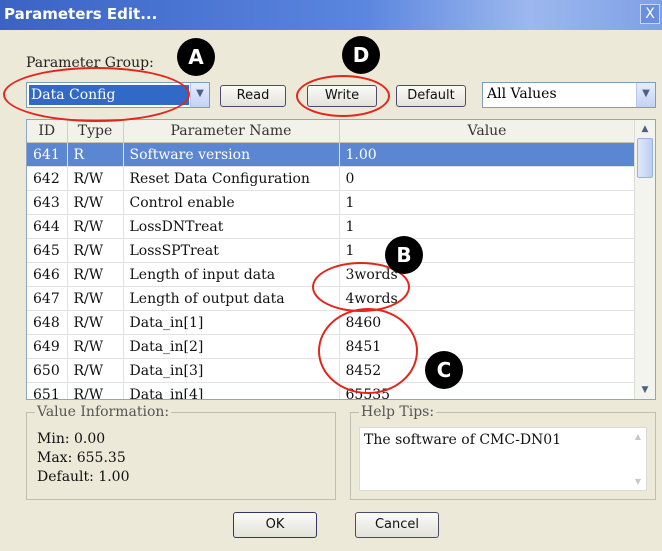  I want to click on read-button-label: Read, so click(253, 95).